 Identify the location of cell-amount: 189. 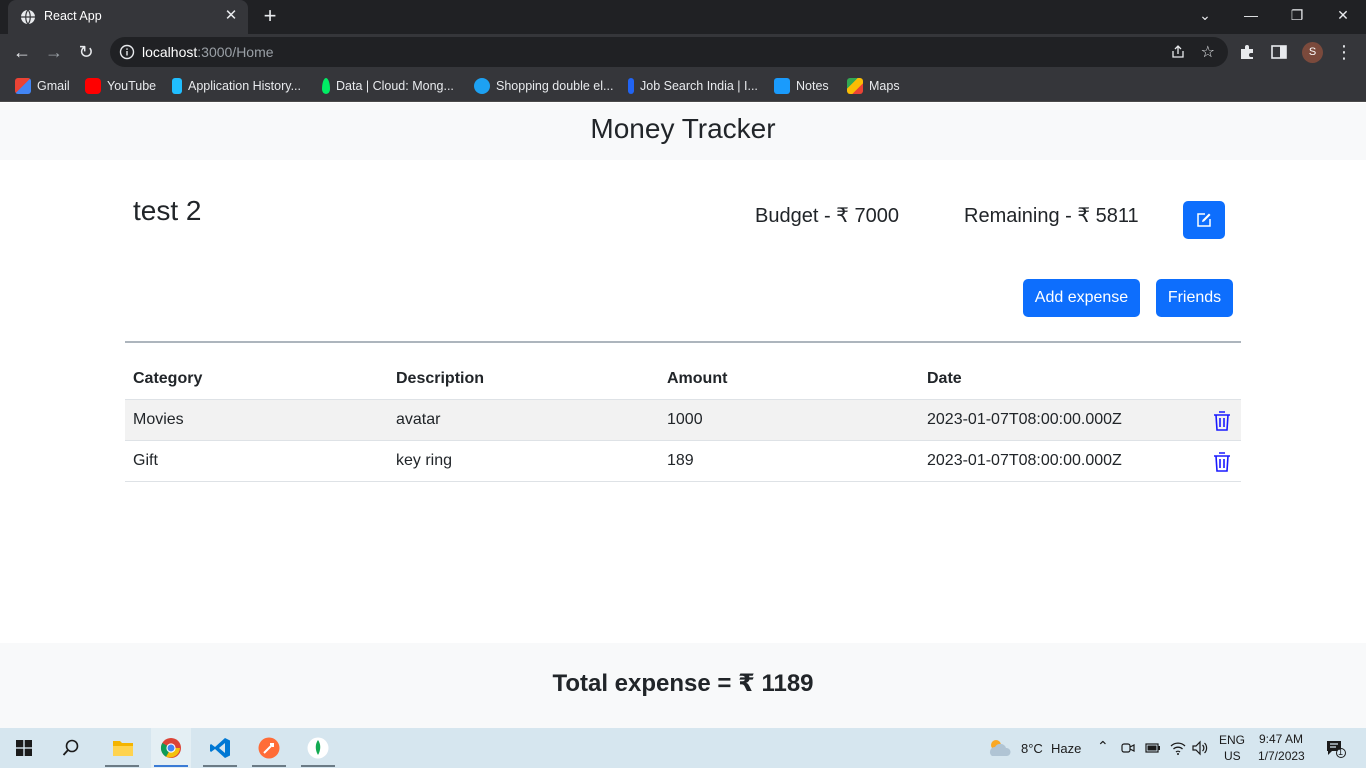
(680, 460).